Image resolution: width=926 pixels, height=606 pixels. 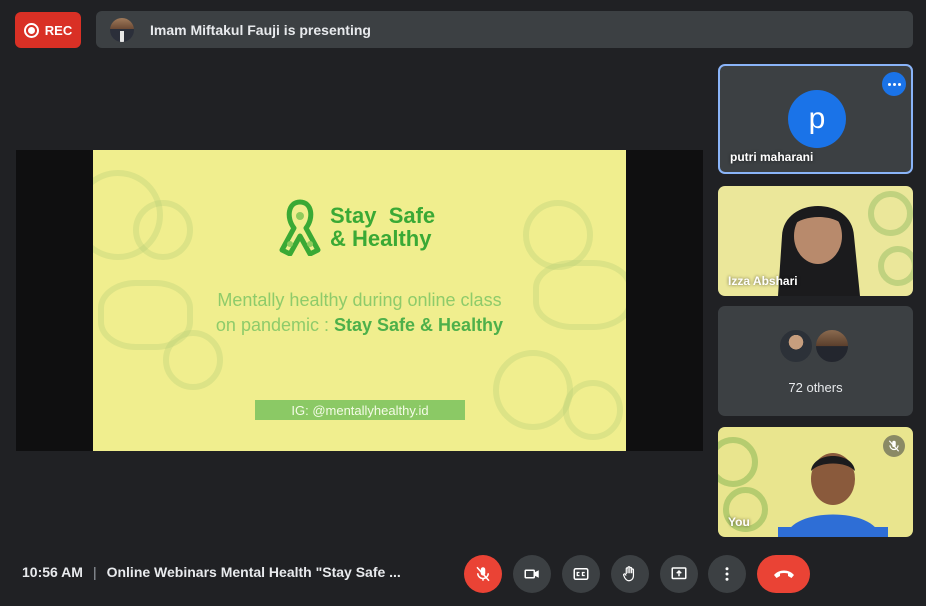 What do you see at coordinates (763, 281) in the screenshot?
I see `participant-name: Izza Abshari` at bounding box center [763, 281].